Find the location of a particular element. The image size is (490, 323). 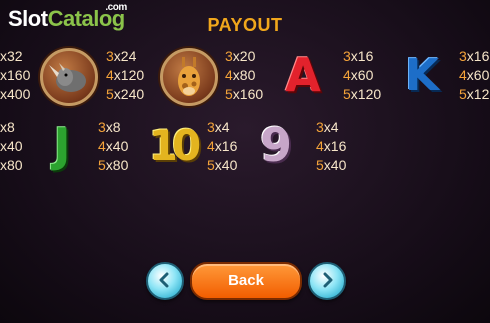

giraffe-icon is located at coordinates (189, 77).